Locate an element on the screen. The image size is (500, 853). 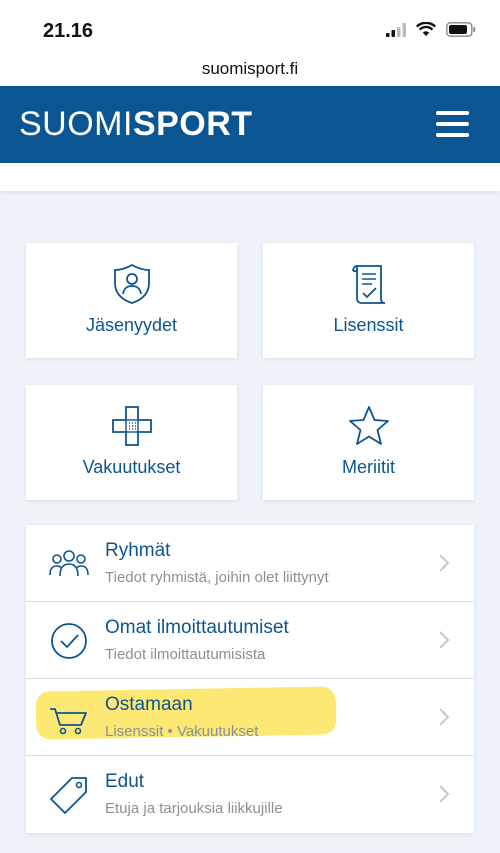
people-icon is located at coordinates (69, 563).